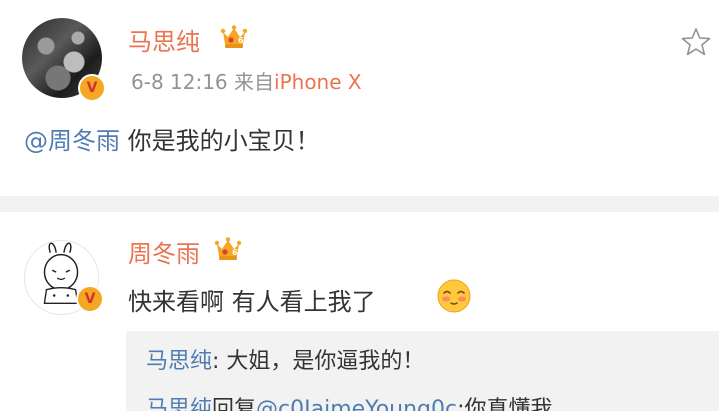 The width and height of the screenshot is (719, 411). Describe the element at coordinates (234, 404) in the screenshot. I see `quote-reply-word: 回复` at that location.